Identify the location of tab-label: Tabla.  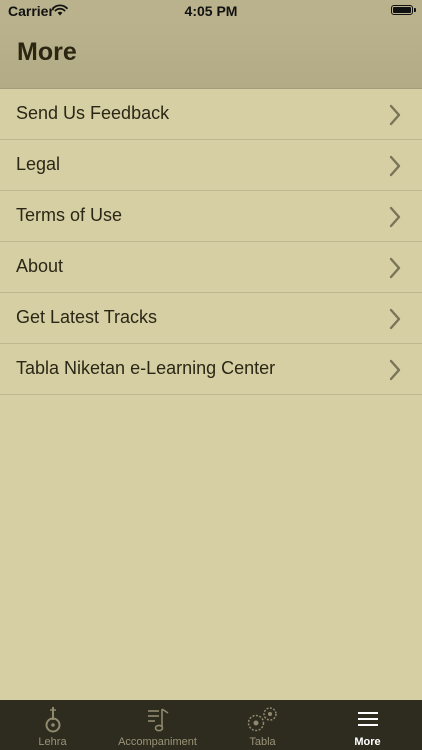
(262, 742).